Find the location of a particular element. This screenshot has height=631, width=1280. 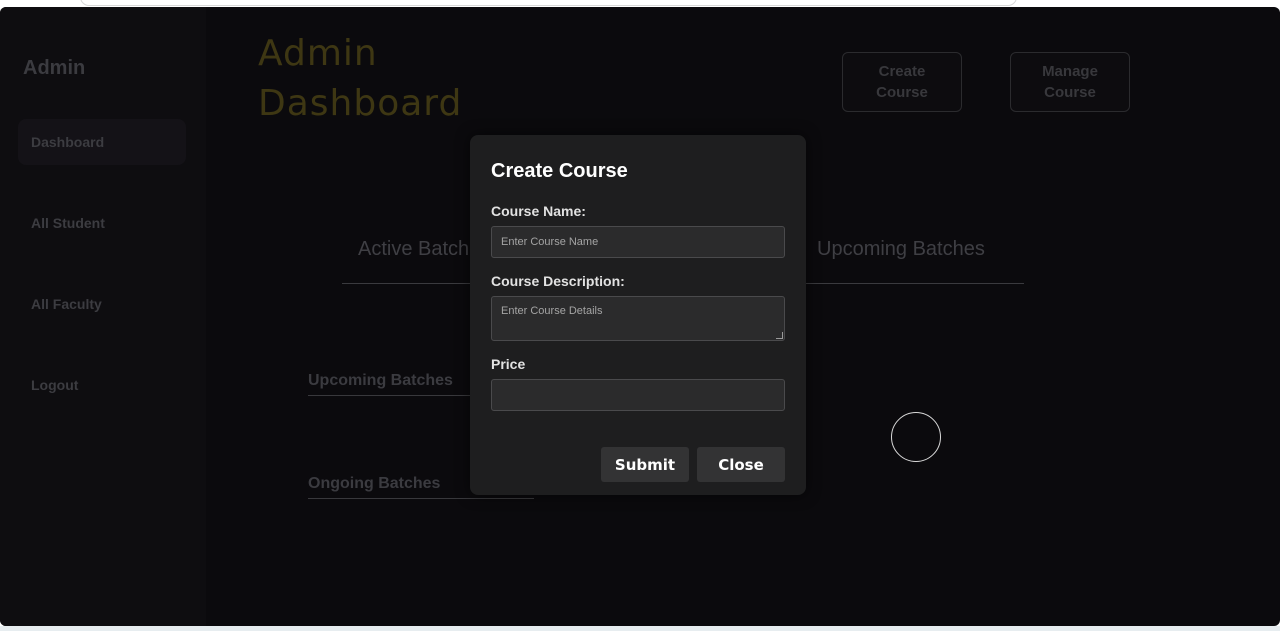

price-input is located at coordinates (638, 395).